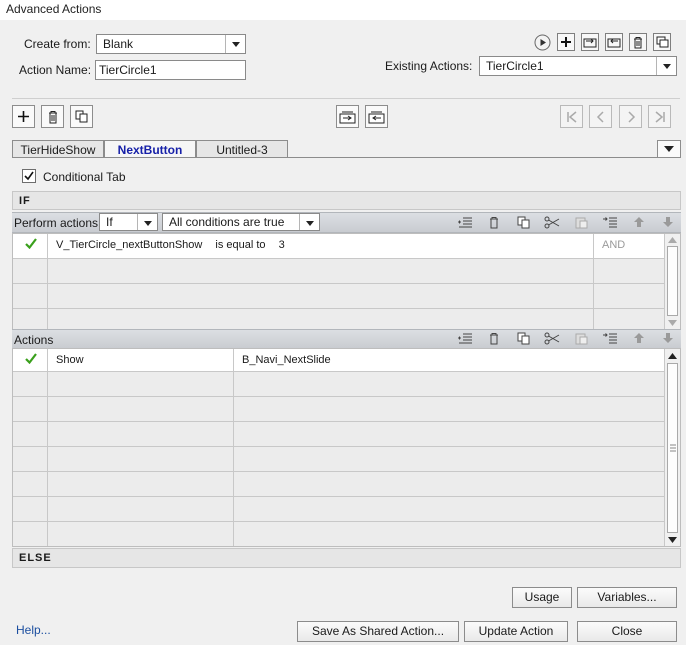 Image resolution: width=686 pixels, height=645 pixels. What do you see at coordinates (638, 42) in the screenshot?
I see `delete-action-button` at bounding box center [638, 42].